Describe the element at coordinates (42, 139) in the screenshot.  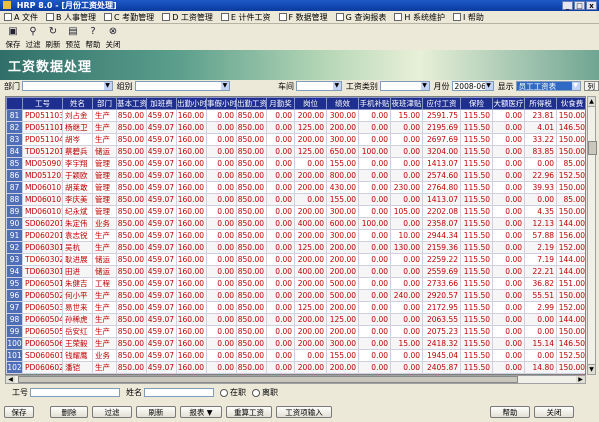
I see `table-cell: PD051104` at that location.